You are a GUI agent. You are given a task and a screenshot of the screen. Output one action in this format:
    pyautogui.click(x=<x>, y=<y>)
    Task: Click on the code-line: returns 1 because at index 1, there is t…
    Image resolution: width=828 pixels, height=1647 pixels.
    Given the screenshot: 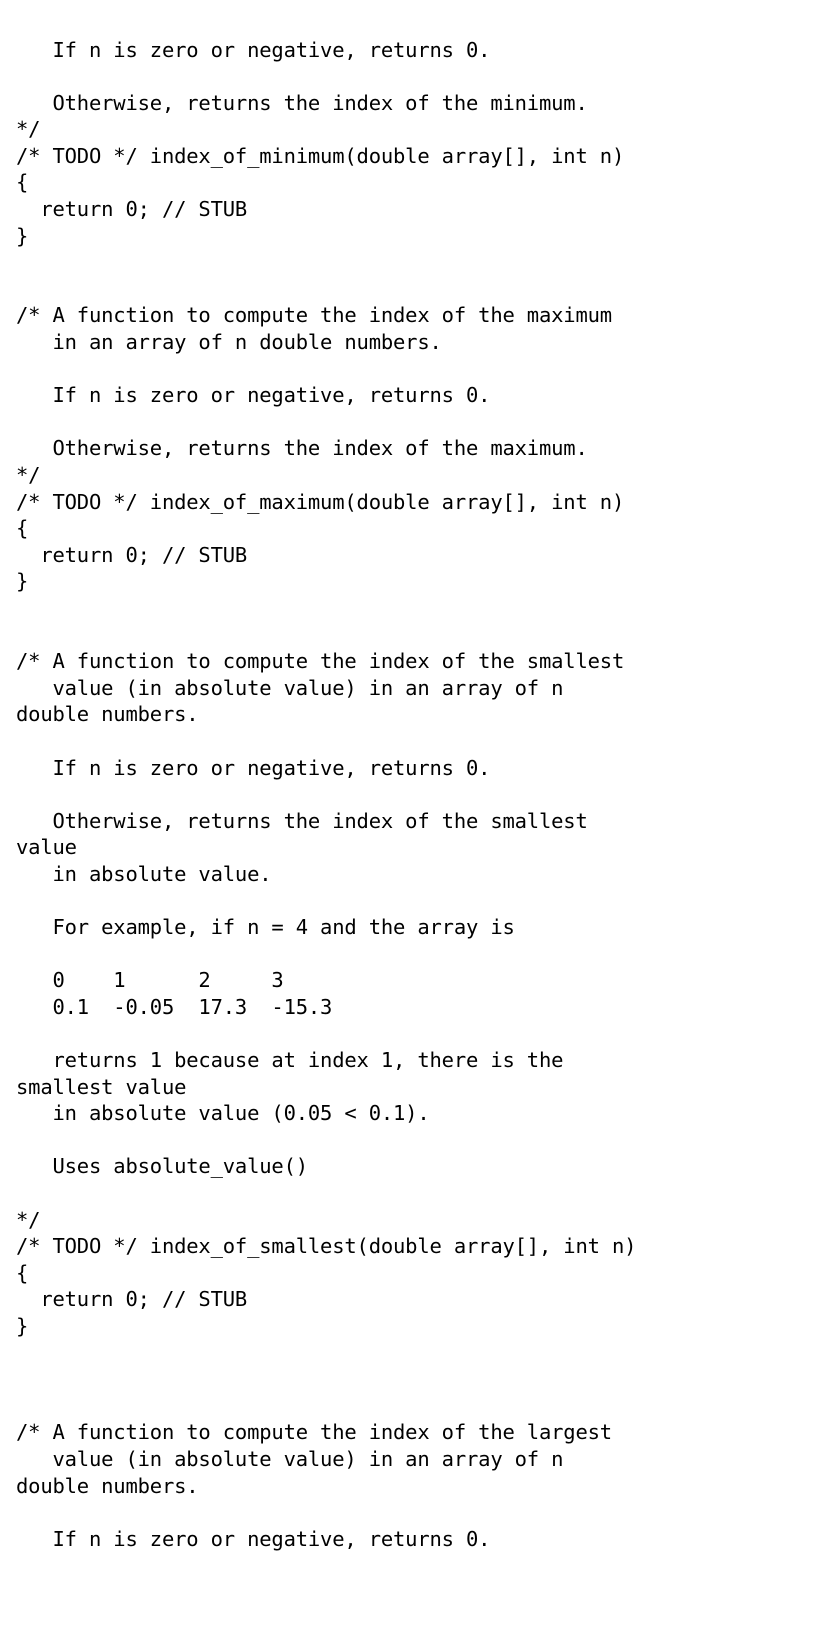 What is the action you would take?
    pyautogui.click(x=290, y=1060)
    